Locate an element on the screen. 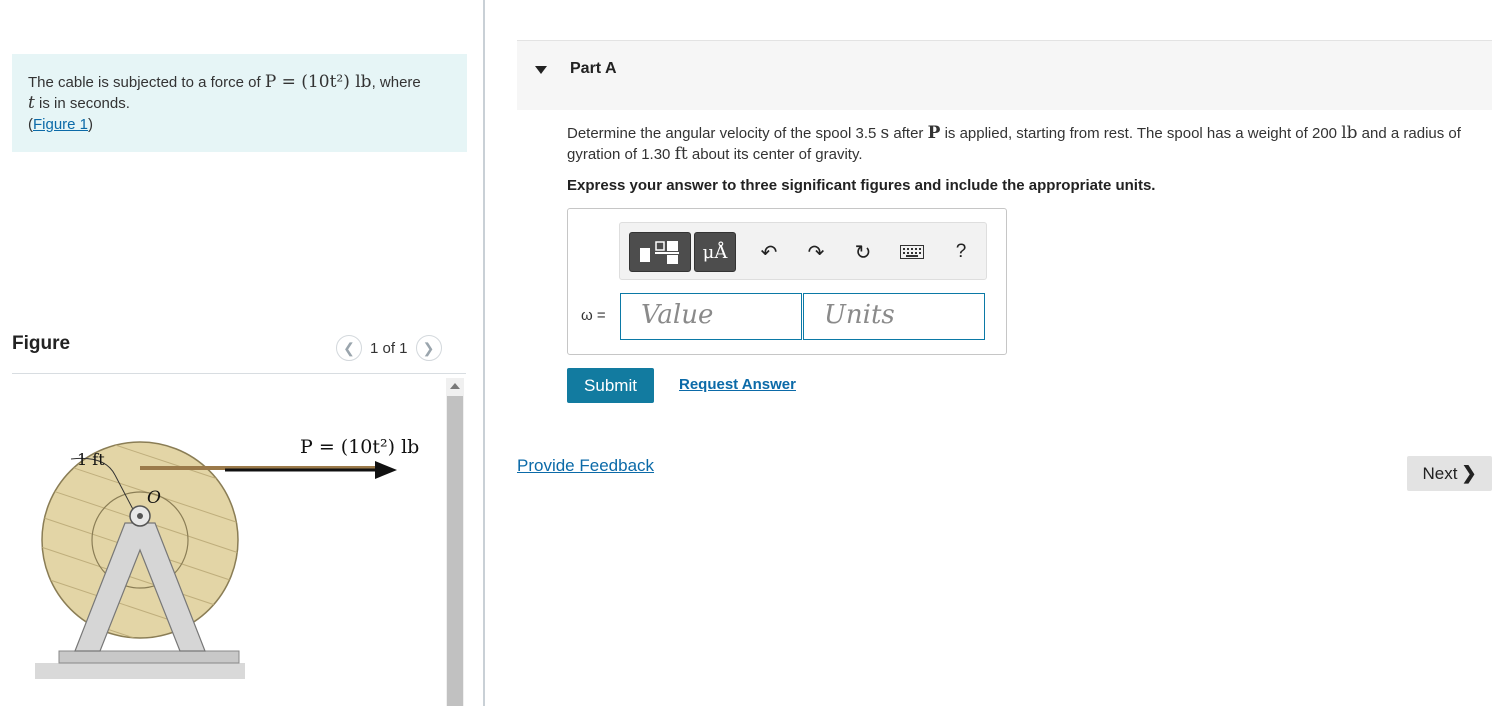 The height and width of the screenshot is (706, 1501). figure-link-paren-close: ) is located at coordinates (91, 124).